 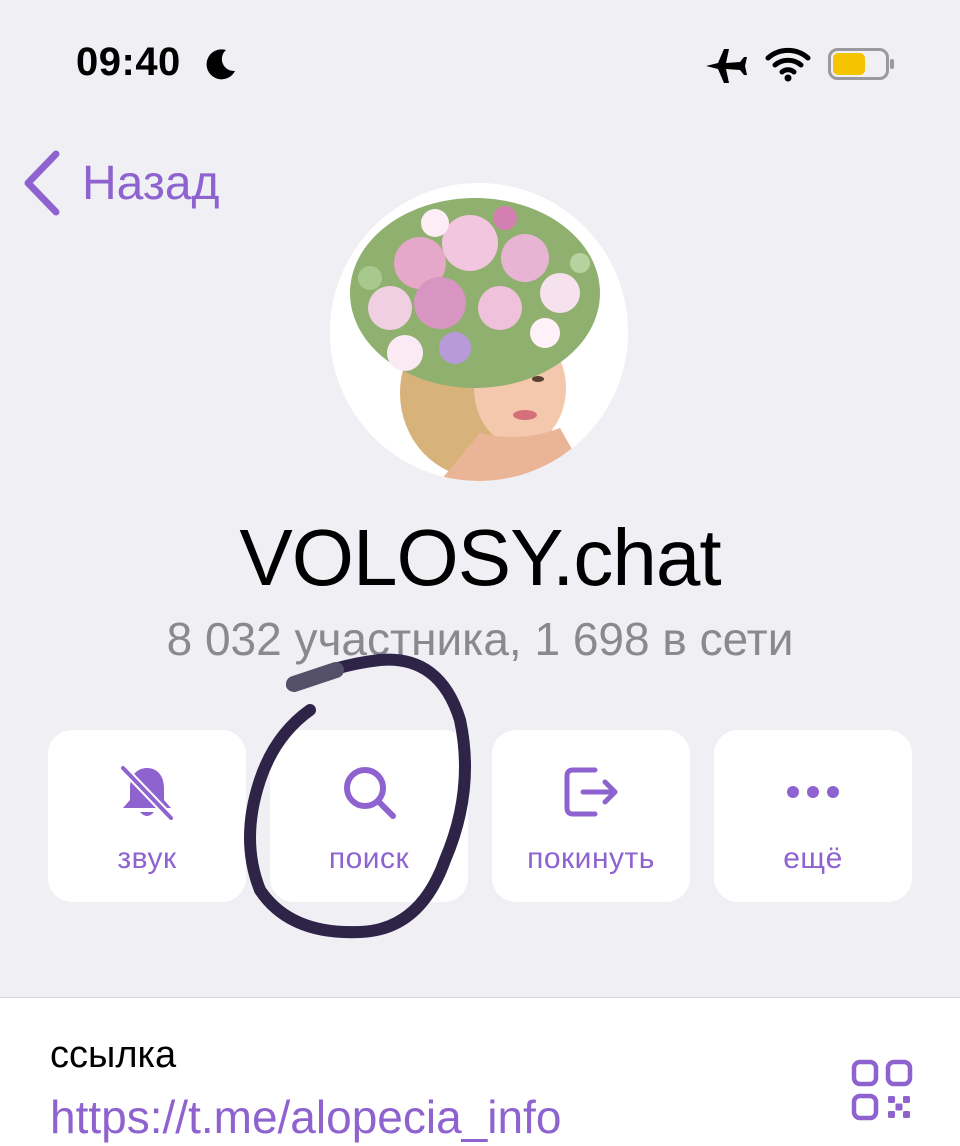 What do you see at coordinates (370, 793) in the screenshot?
I see `search-icon` at bounding box center [370, 793].